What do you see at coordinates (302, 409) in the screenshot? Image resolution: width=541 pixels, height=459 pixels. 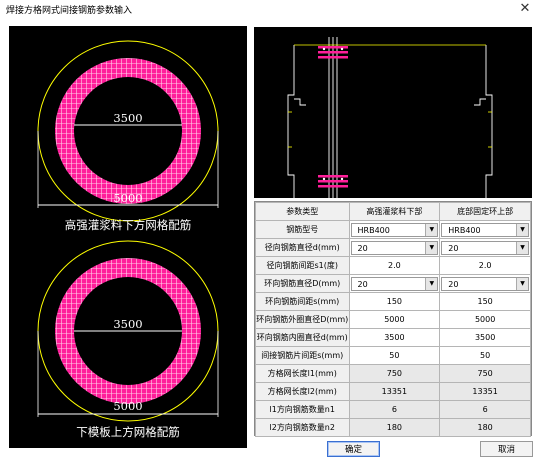 I see `row-label: l1方向钢筋数量n1` at bounding box center [302, 409].